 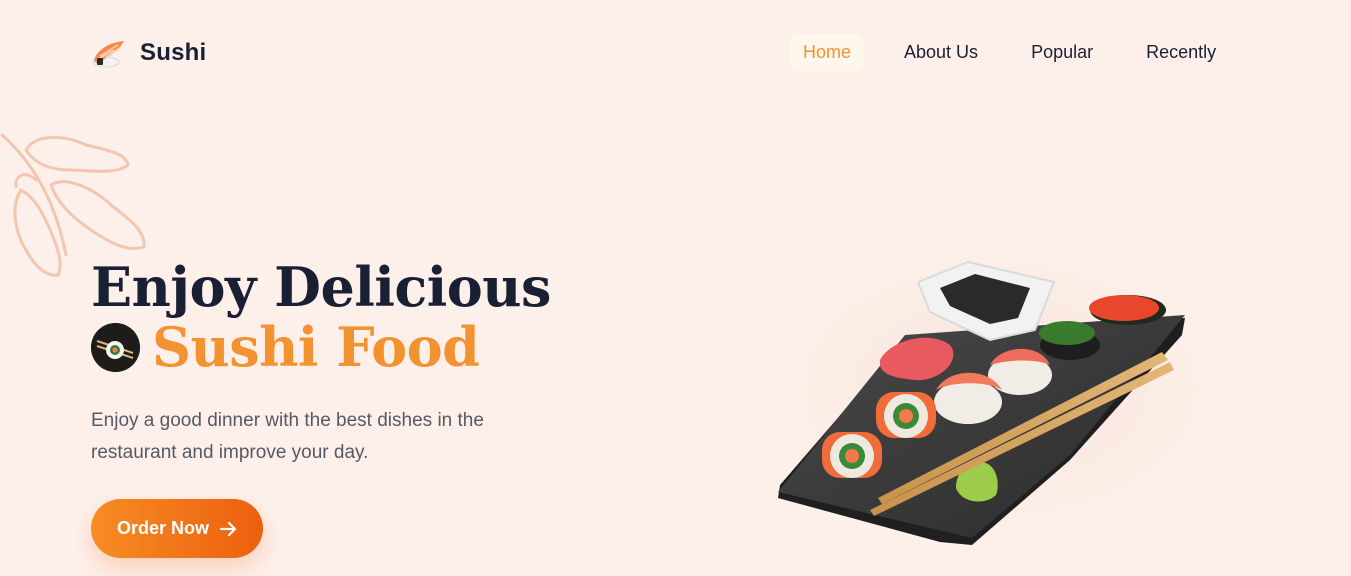 What do you see at coordinates (827, 52) in the screenshot?
I see `nav-home: Home` at bounding box center [827, 52].